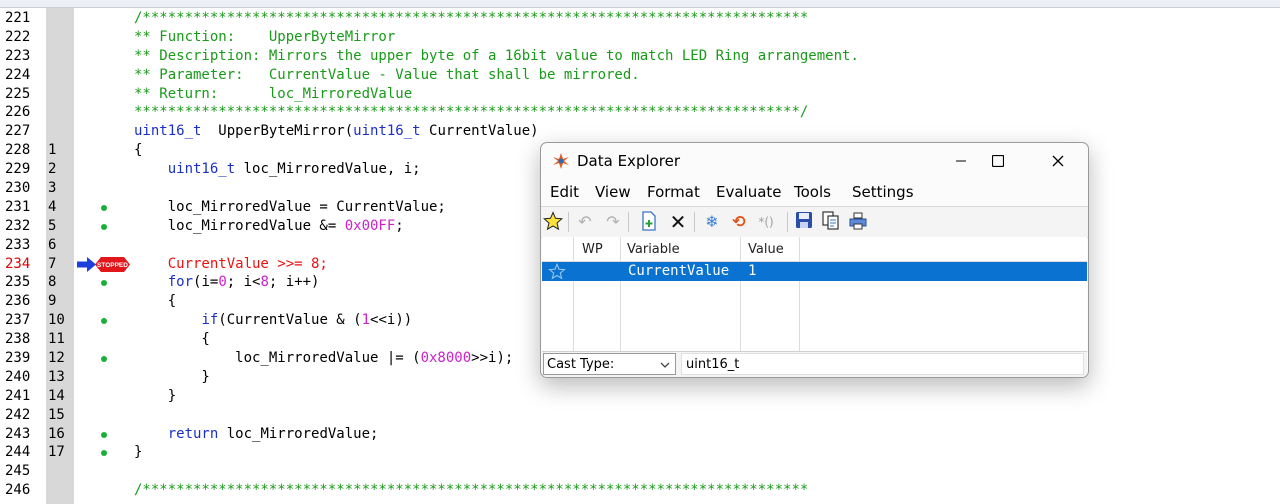 The height and width of the screenshot is (504, 1280). I want to click on code-line: 222 ** Function: UpperByteMirror, so click(640, 37).